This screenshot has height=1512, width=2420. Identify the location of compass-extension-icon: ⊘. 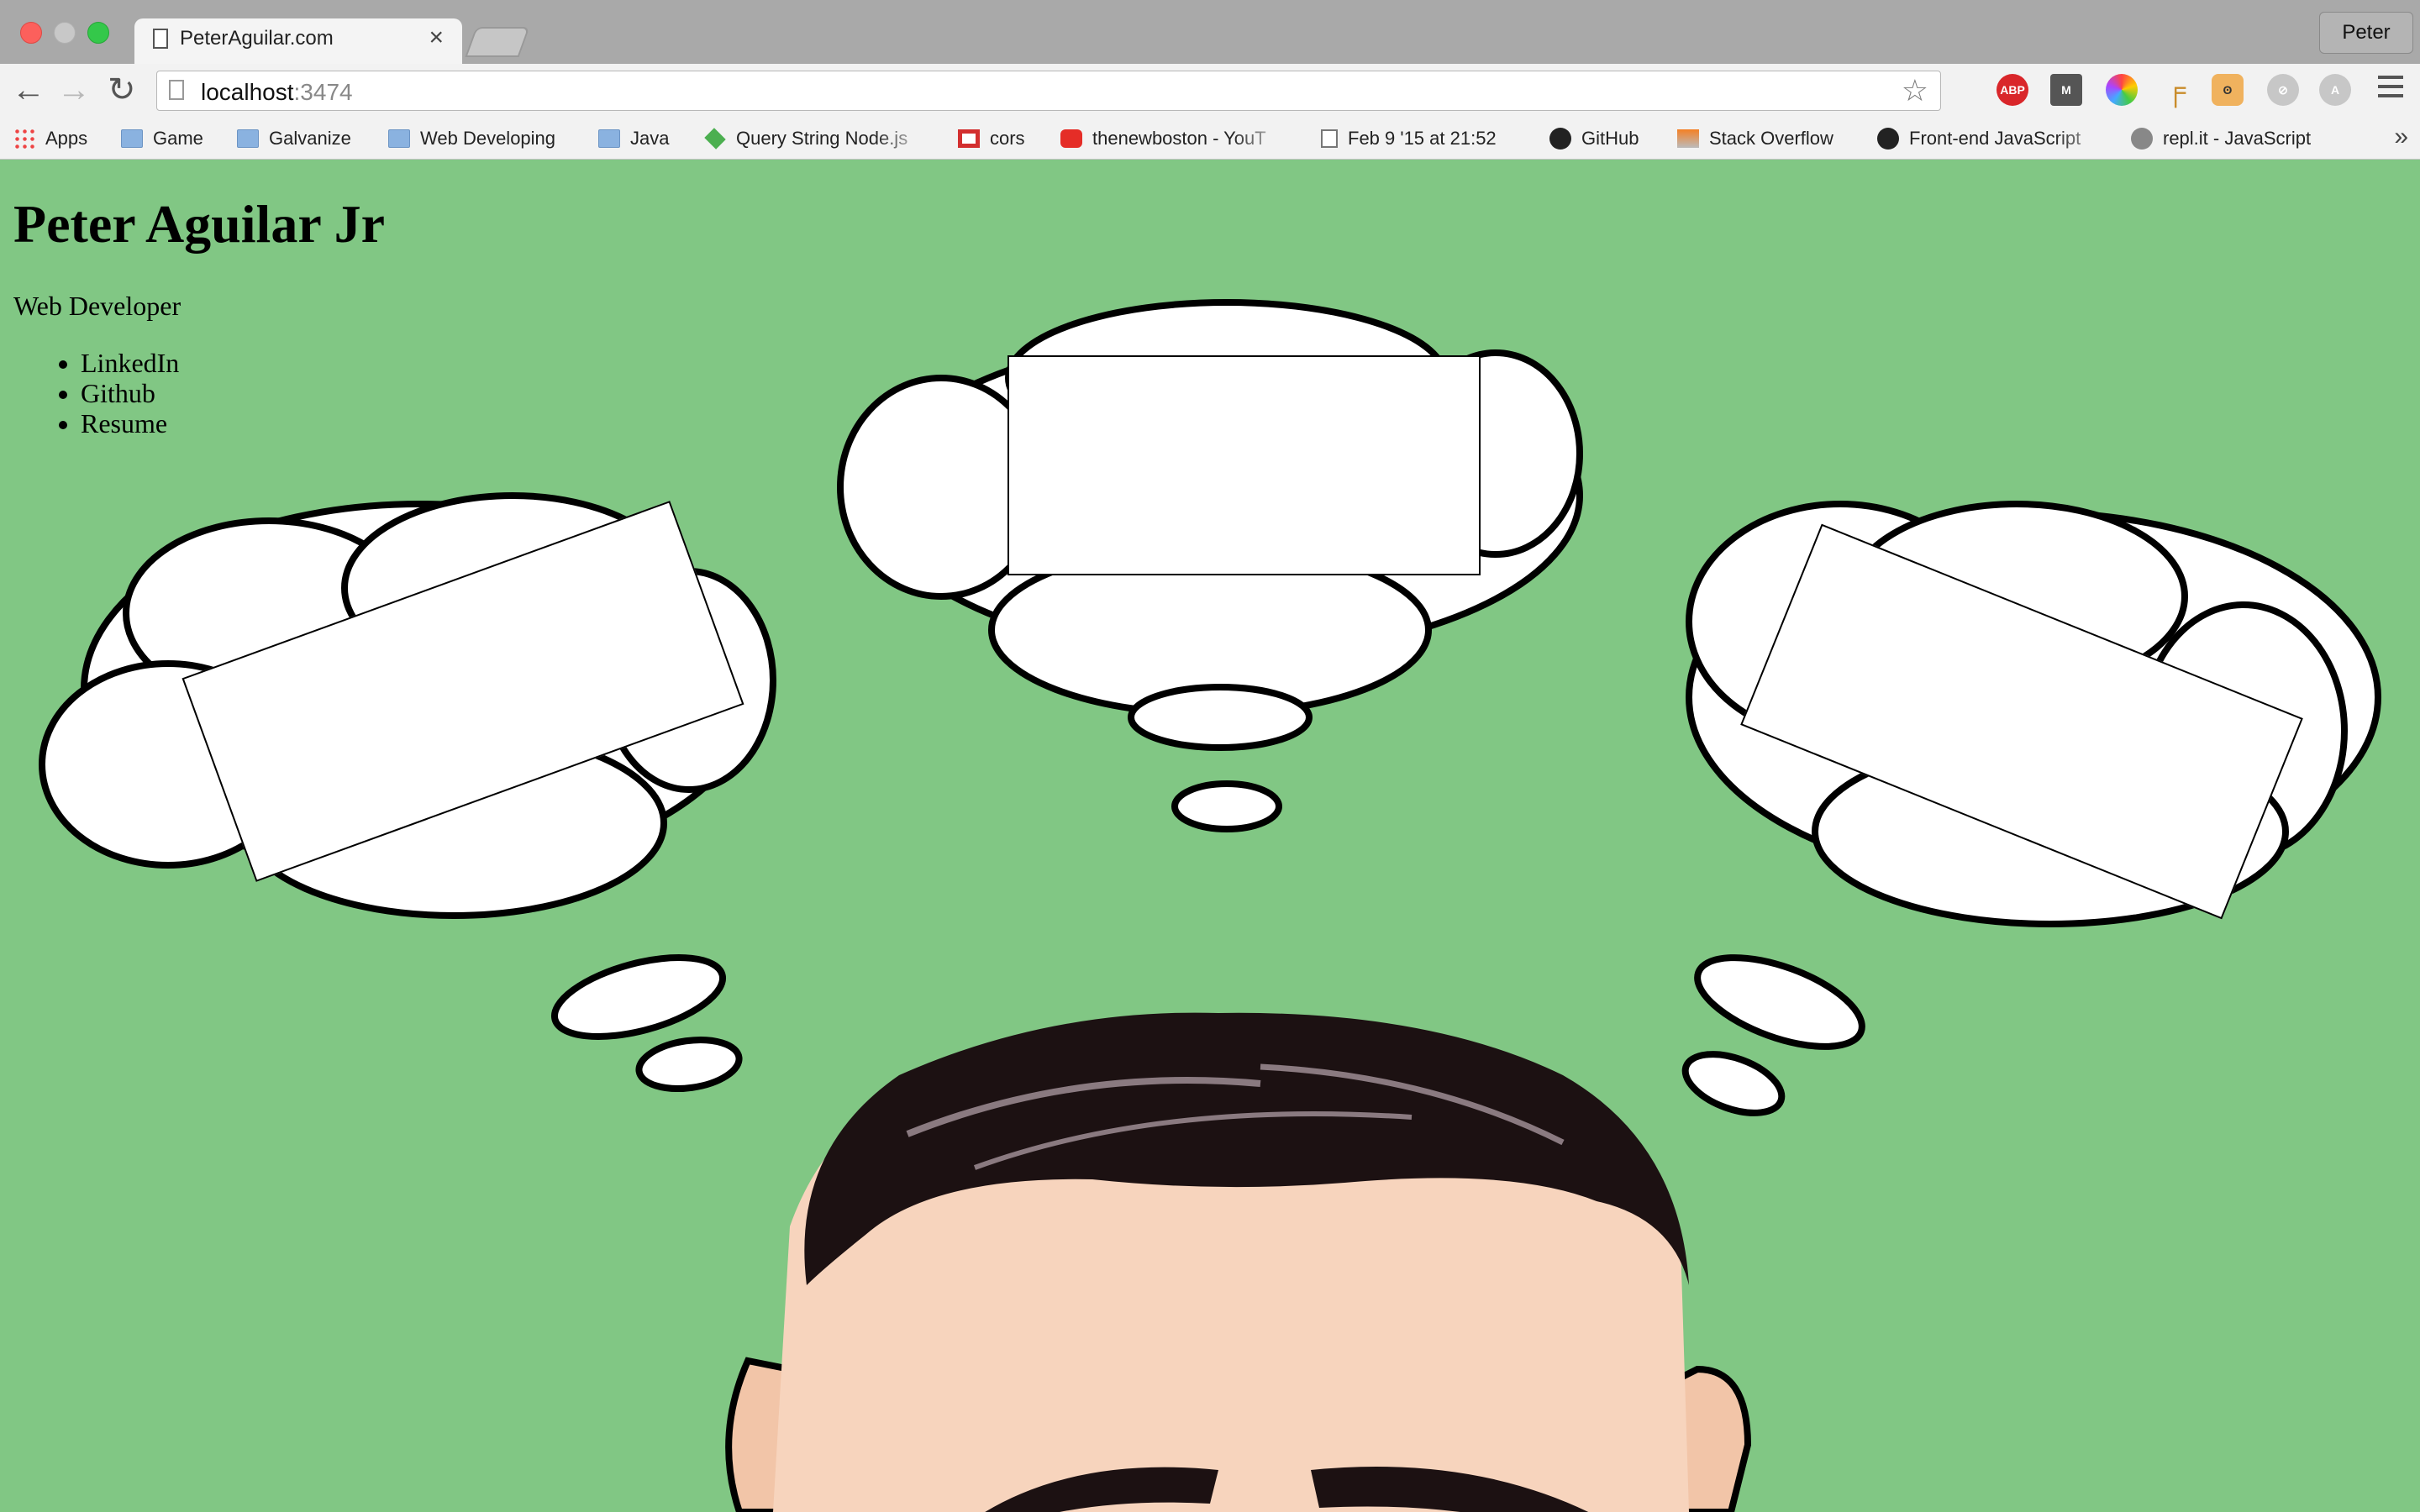
(2283, 90).